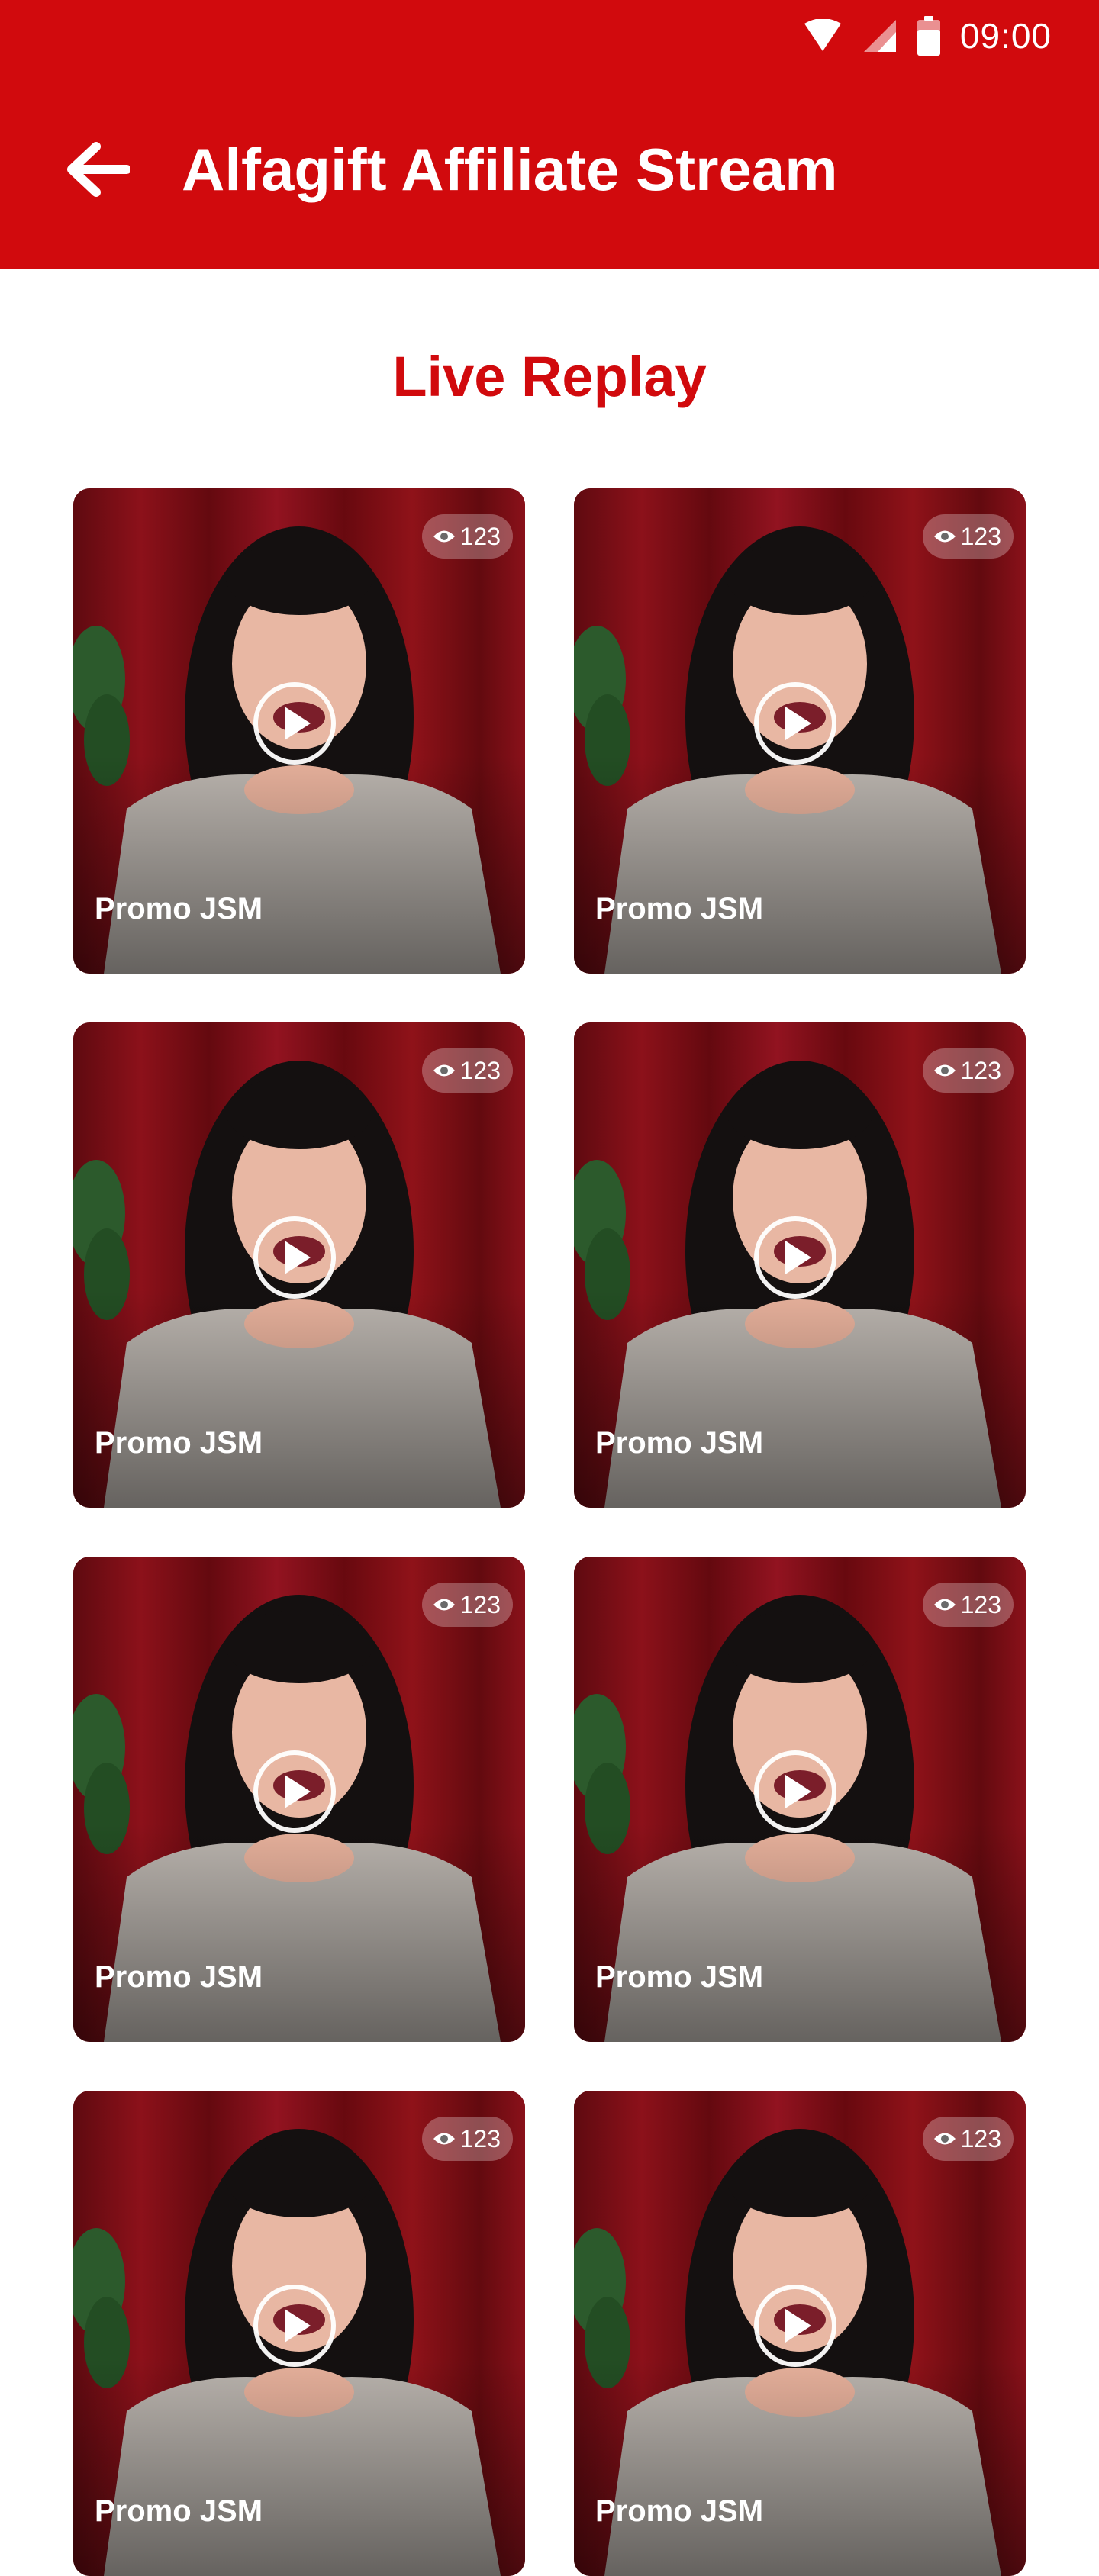 This screenshot has width=1099, height=2576. I want to click on battery-icon, so click(928, 36).